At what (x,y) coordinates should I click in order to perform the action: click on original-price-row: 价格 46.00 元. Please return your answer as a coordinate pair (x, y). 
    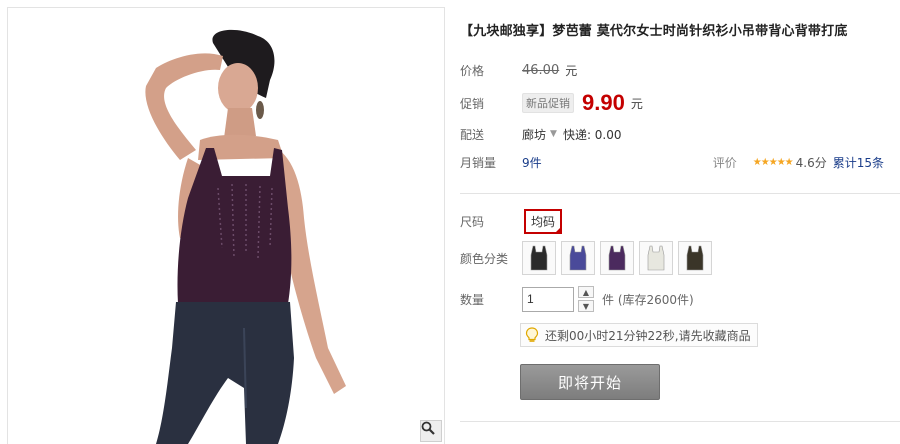
    Looking at the image, I should click on (518, 70).